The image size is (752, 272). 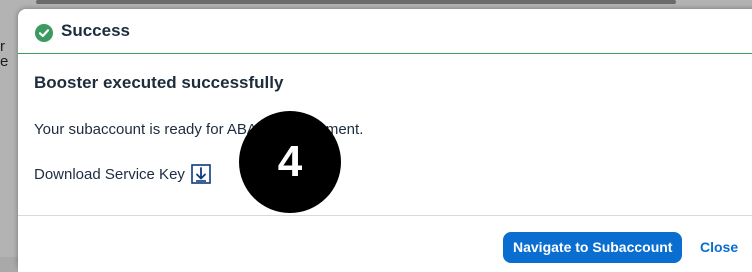 I want to click on dialog-subtitle: Booster executed successfully, so click(x=159, y=82).